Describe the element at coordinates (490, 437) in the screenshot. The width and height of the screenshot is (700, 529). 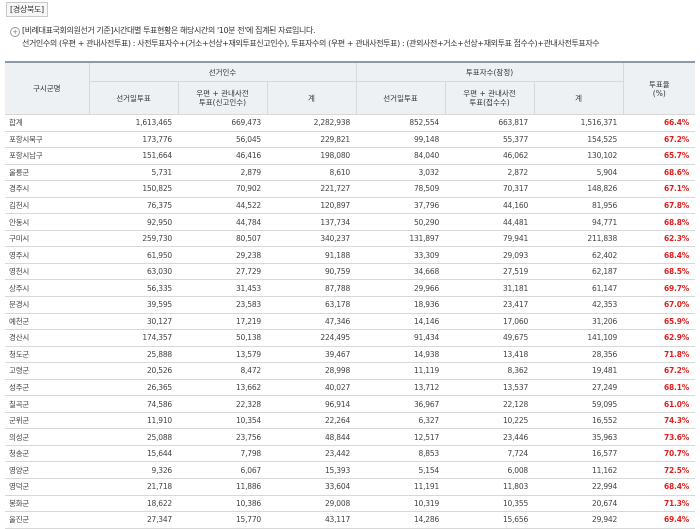
I see `voters-mail-cell: 23,446` at that location.